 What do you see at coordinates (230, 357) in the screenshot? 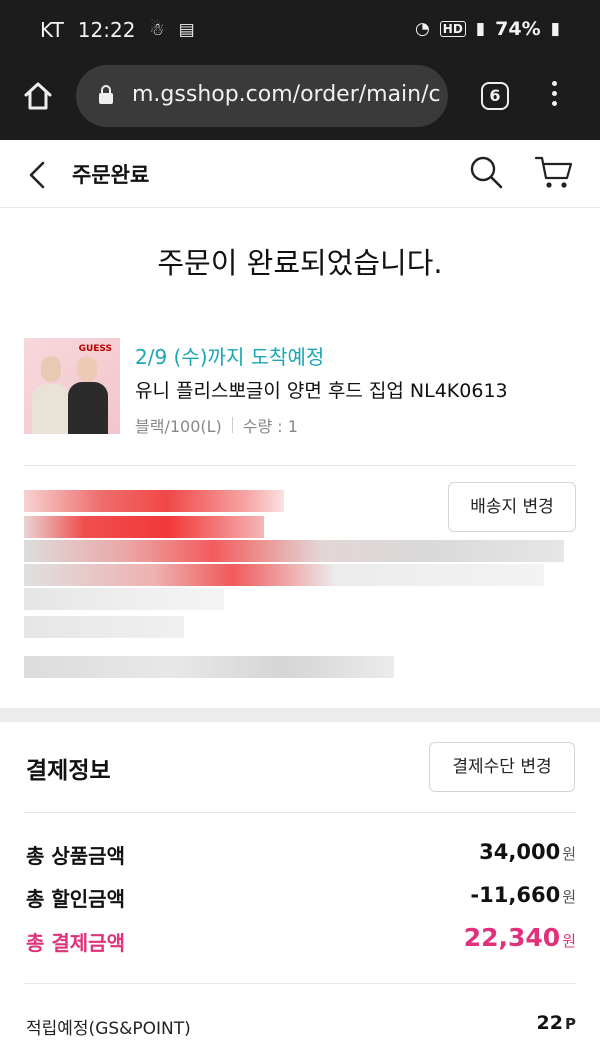
I see `delivery-estimate: 2/9 (수)까지 도착예정` at bounding box center [230, 357].